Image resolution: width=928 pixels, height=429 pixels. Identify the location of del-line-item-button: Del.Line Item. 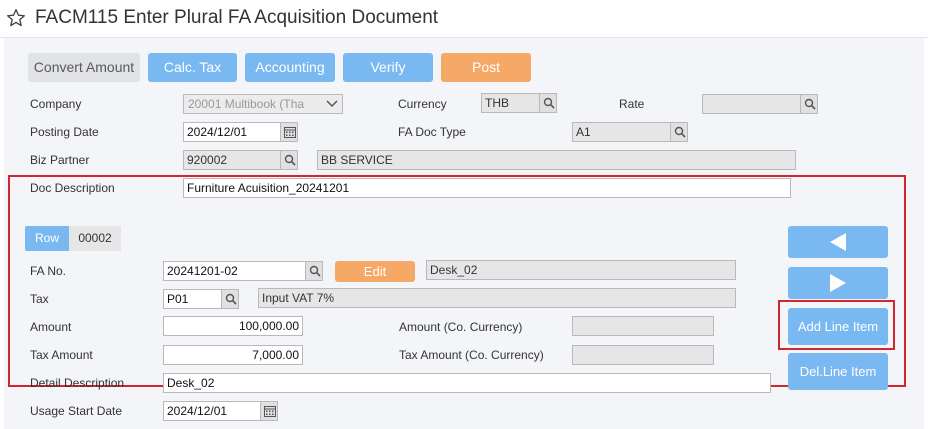
(838, 371).